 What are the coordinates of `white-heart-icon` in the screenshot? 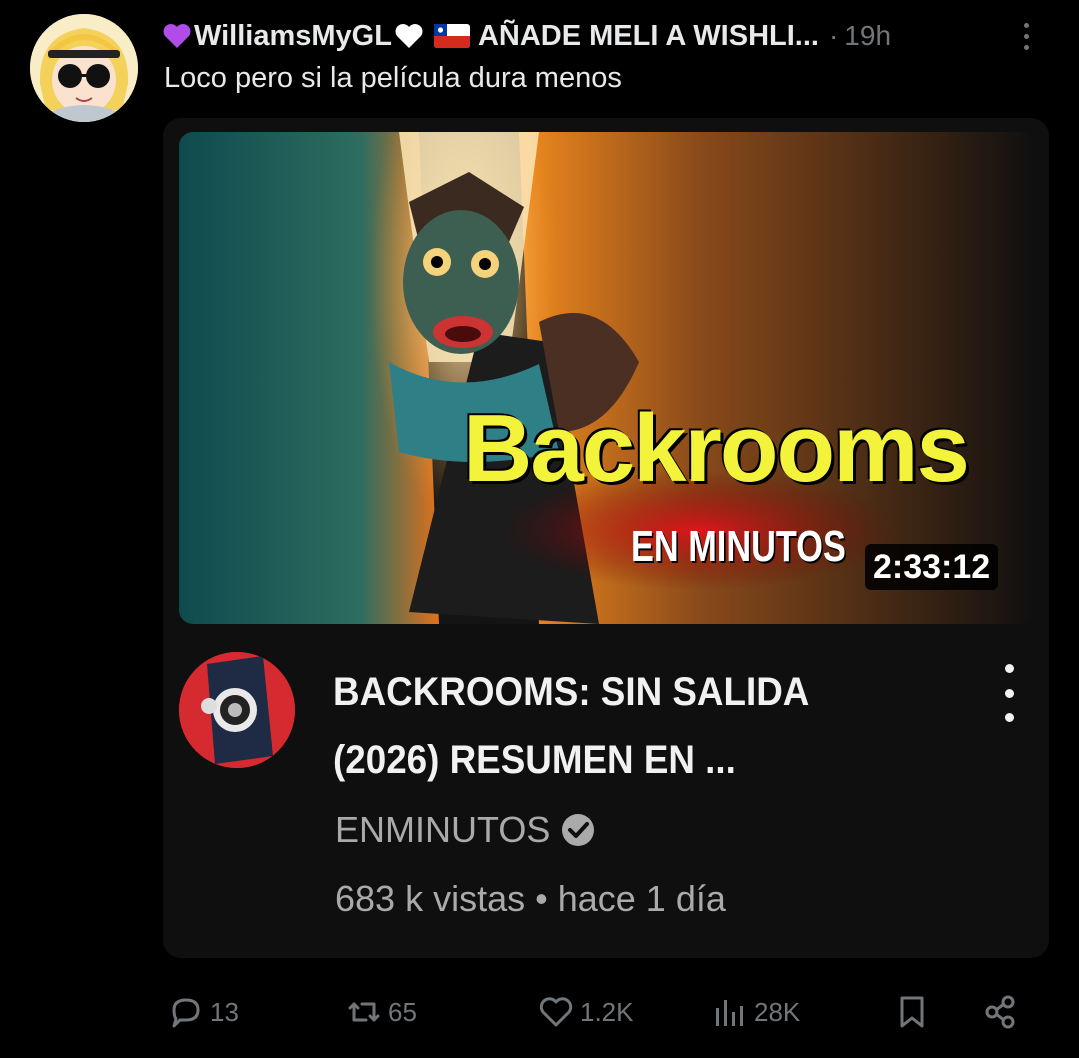 It's located at (409, 36).